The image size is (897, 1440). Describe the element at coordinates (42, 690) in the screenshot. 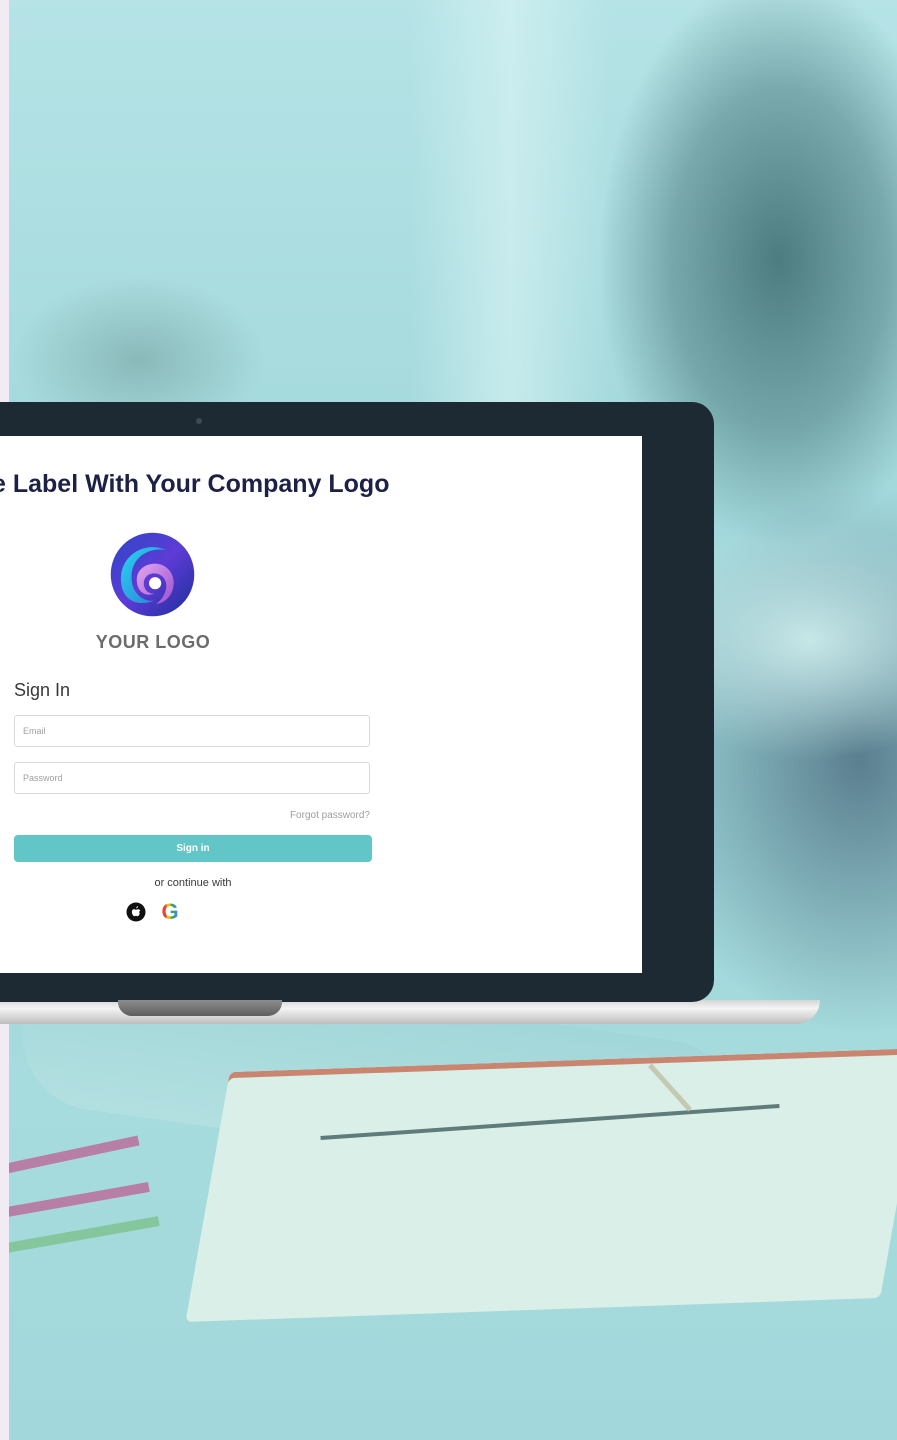

I see `signin-title: Sign In` at that location.